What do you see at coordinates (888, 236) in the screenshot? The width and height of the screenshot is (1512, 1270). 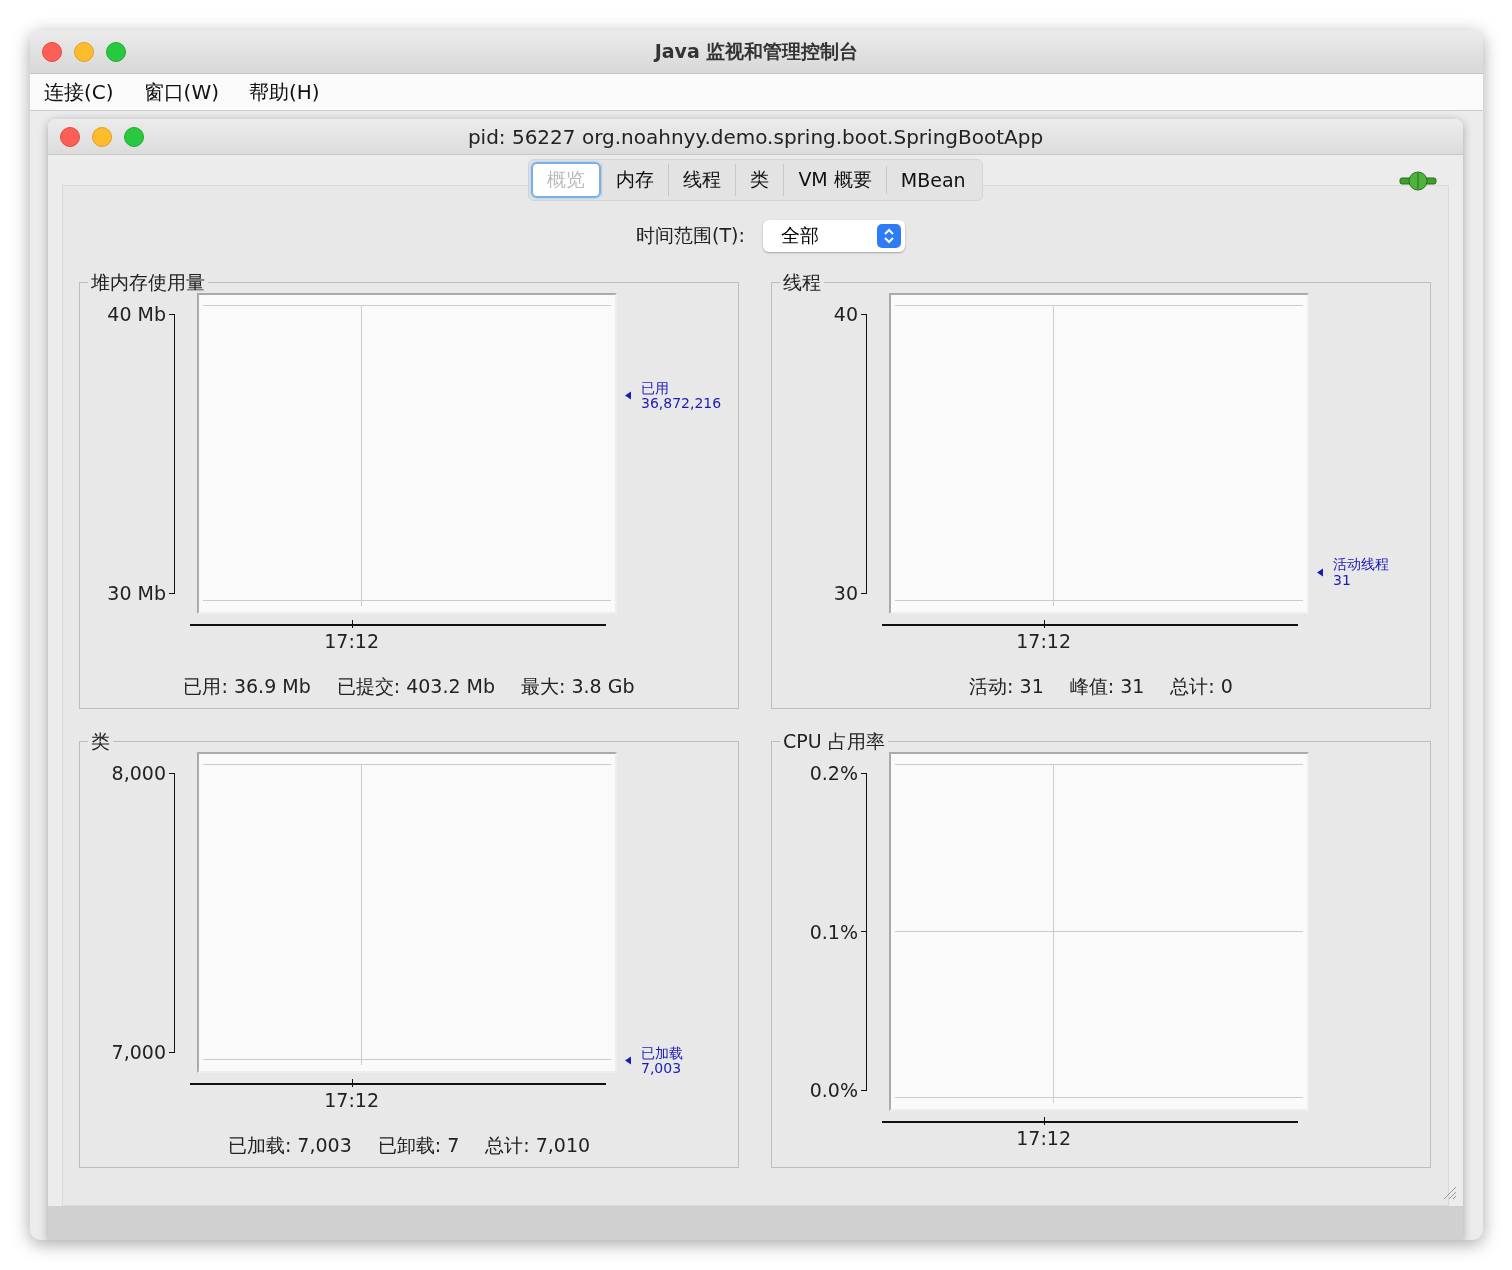 I see `stepper-icon` at bounding box center [888, 236].